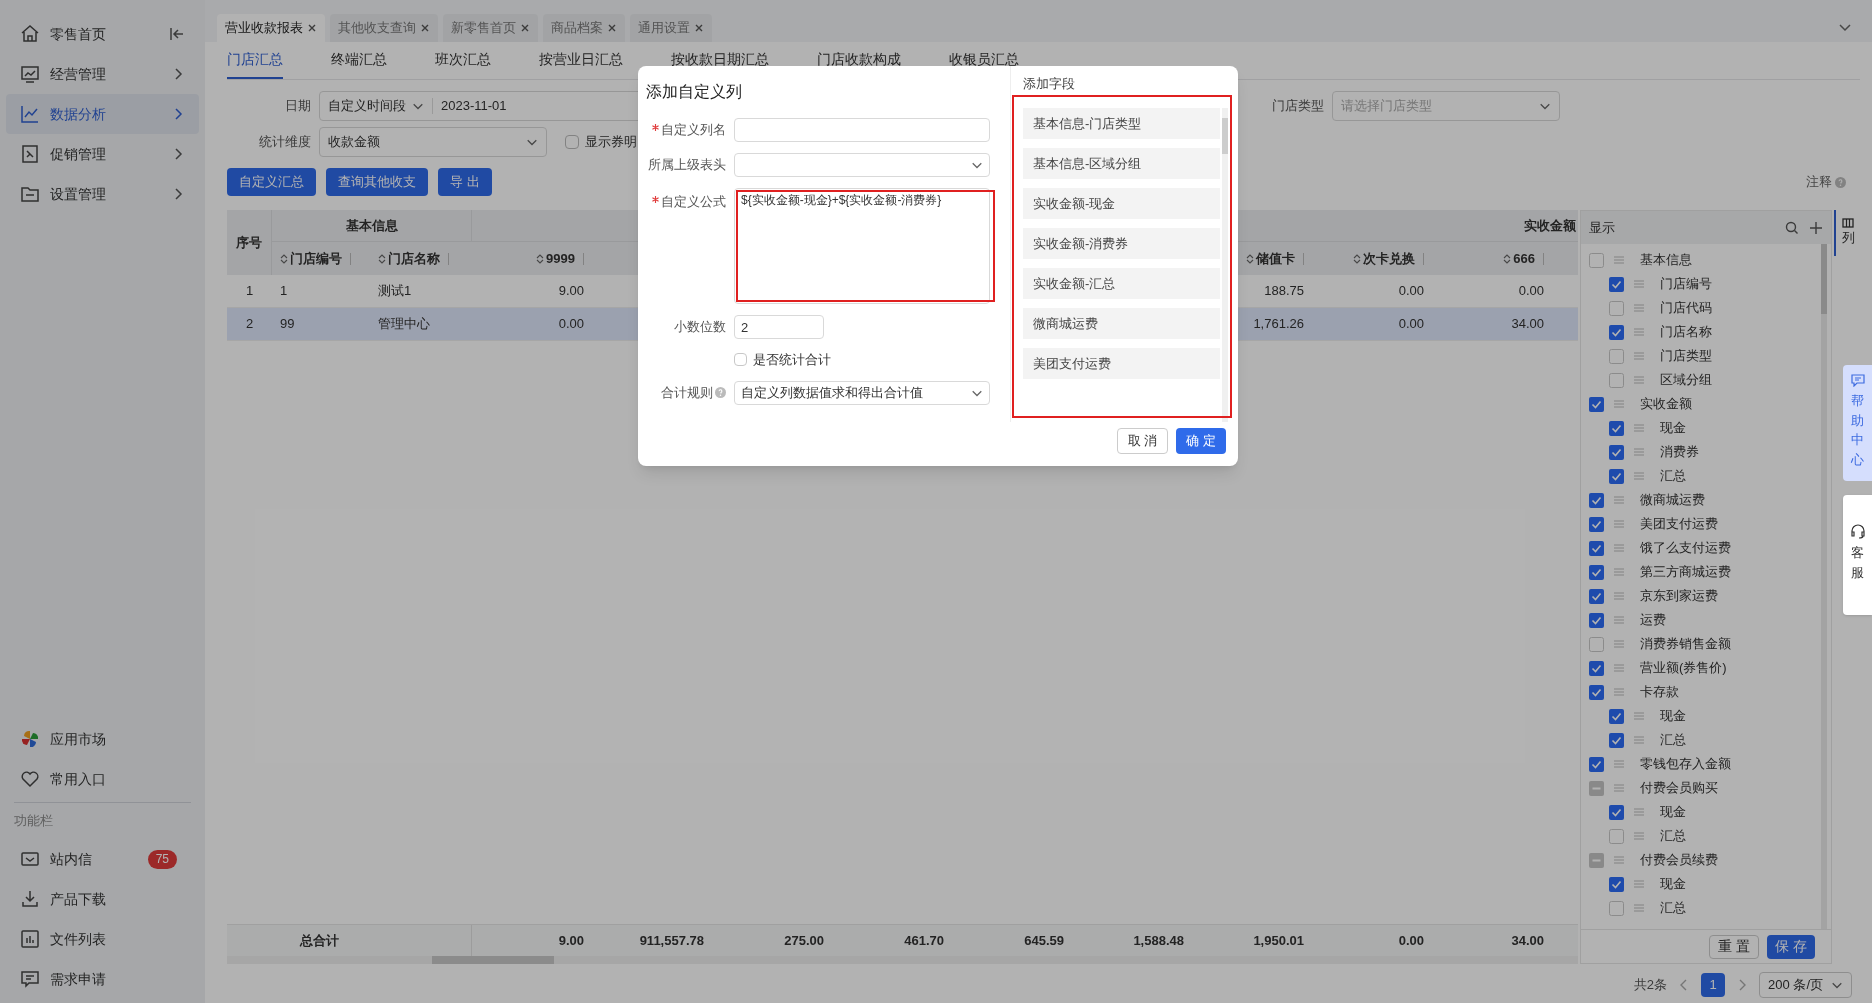 The height and width of the screenshot is (1003, 1872). What do you see at coordinates (1666, 404) in the screenshot?
I see `column-option: 实收金额` at bounding box center [1666, 404].